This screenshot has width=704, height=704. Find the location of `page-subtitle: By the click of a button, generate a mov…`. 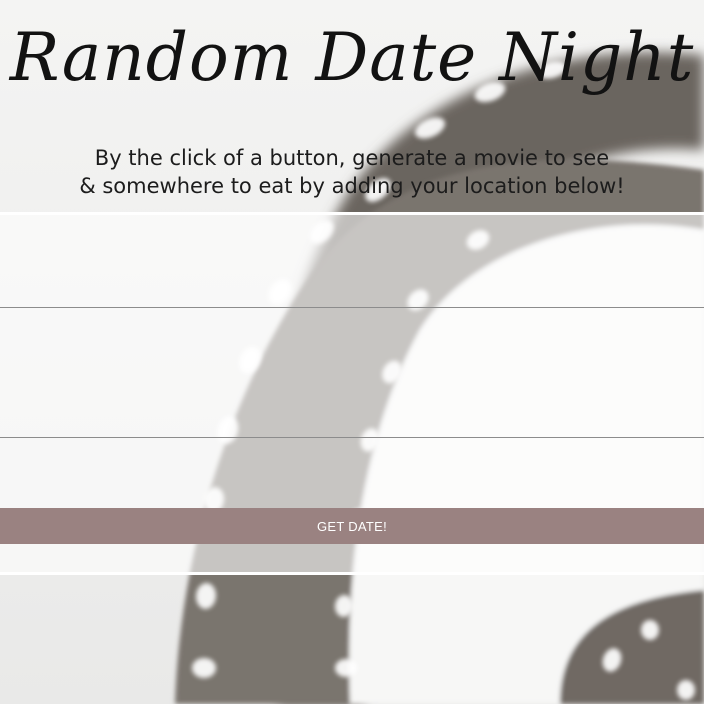

page-subtitle: By the click of a button, generate a mov… is located at coordinates (352, 172).